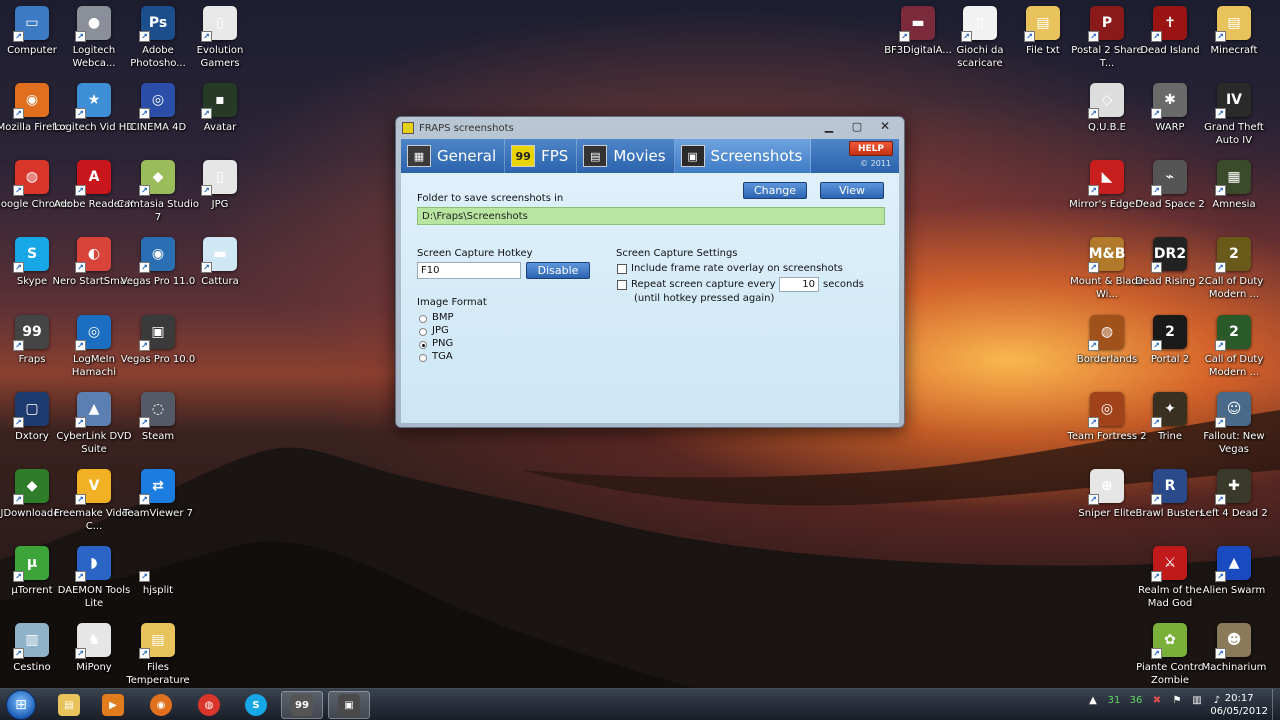 Image resolution: width=1280 pixels, height=720 pixels. What do you see at coordinates (157, 564) in the screenshot?
I see `hjsplit-icon: ↗` at bounding box center [157, 564].